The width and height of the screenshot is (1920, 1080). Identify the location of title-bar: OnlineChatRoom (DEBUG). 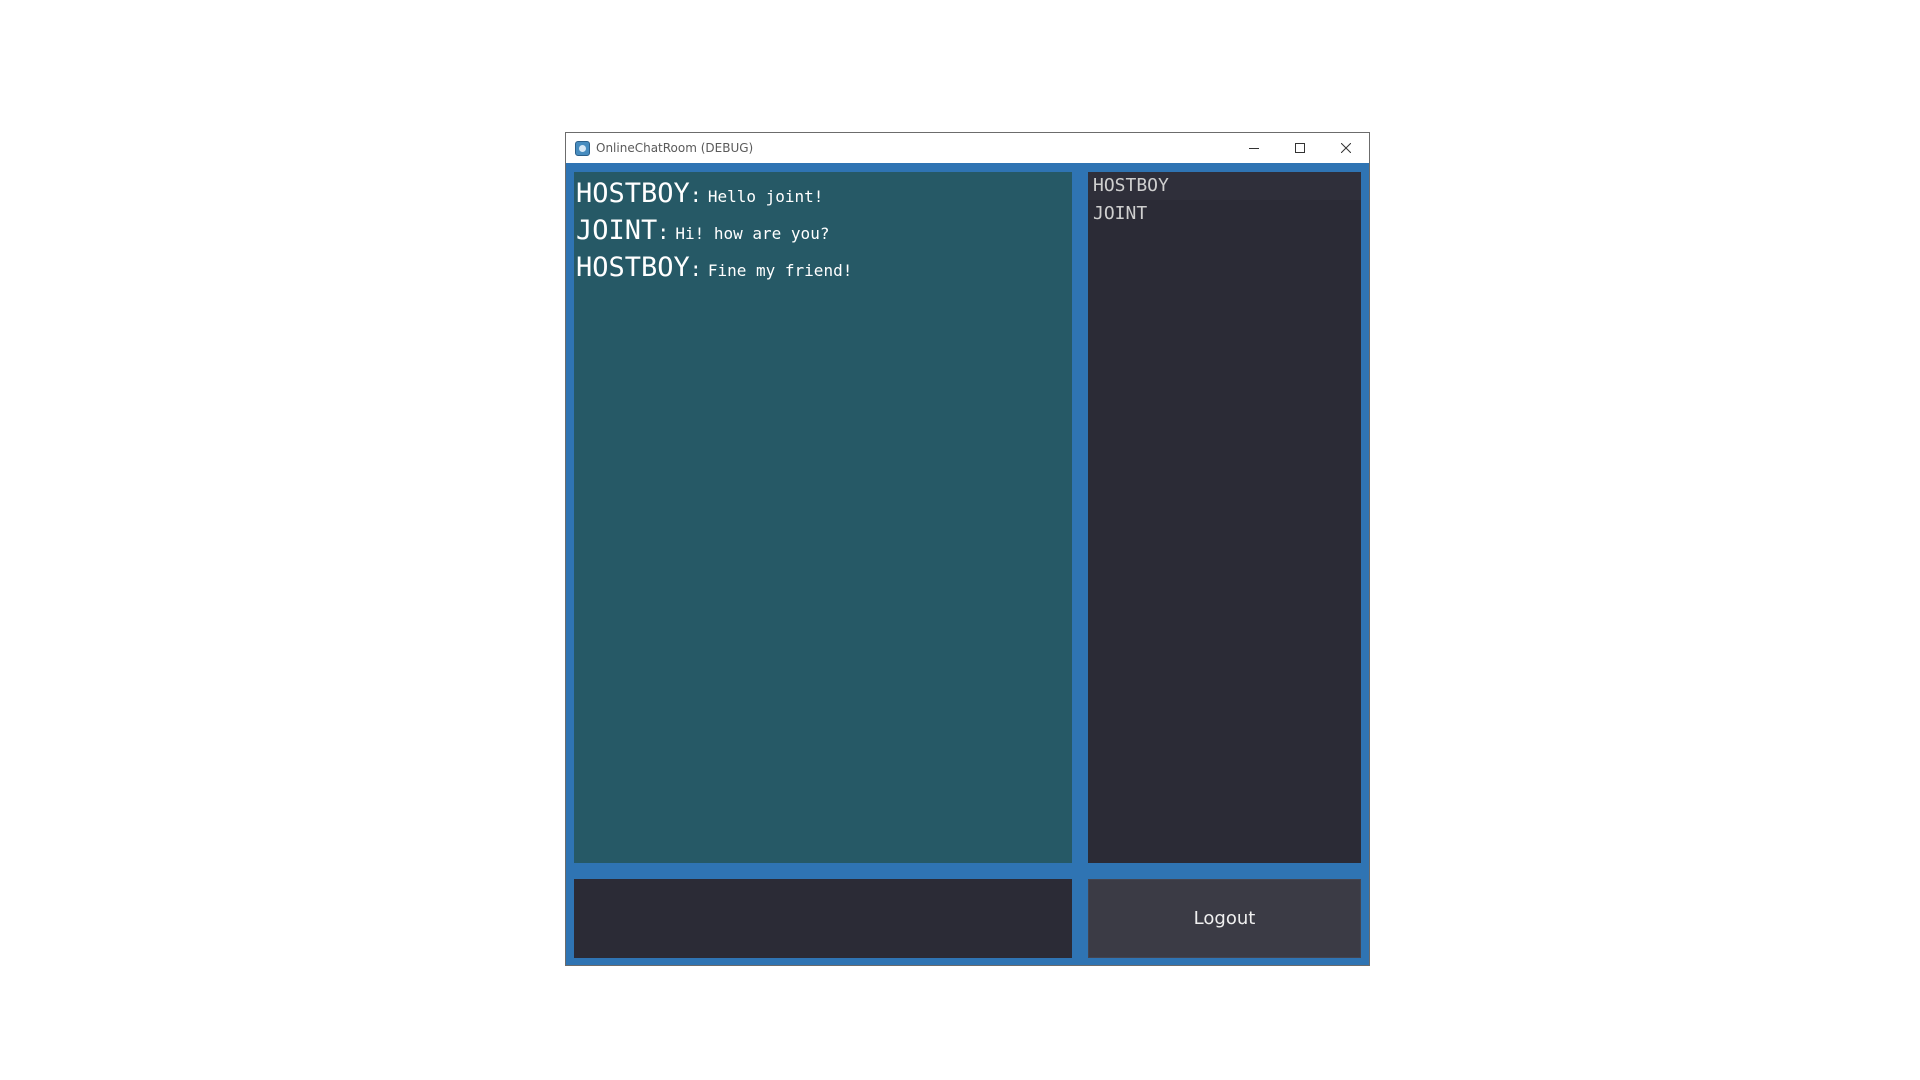
(967, 148).